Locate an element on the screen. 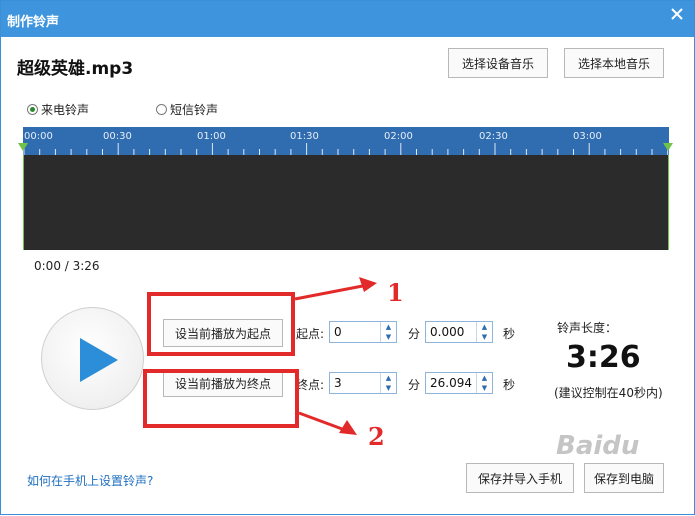 This screenshot has width=695, height=516. song-title: 超级英雄.mp3 is located at coordinates (75, 69).